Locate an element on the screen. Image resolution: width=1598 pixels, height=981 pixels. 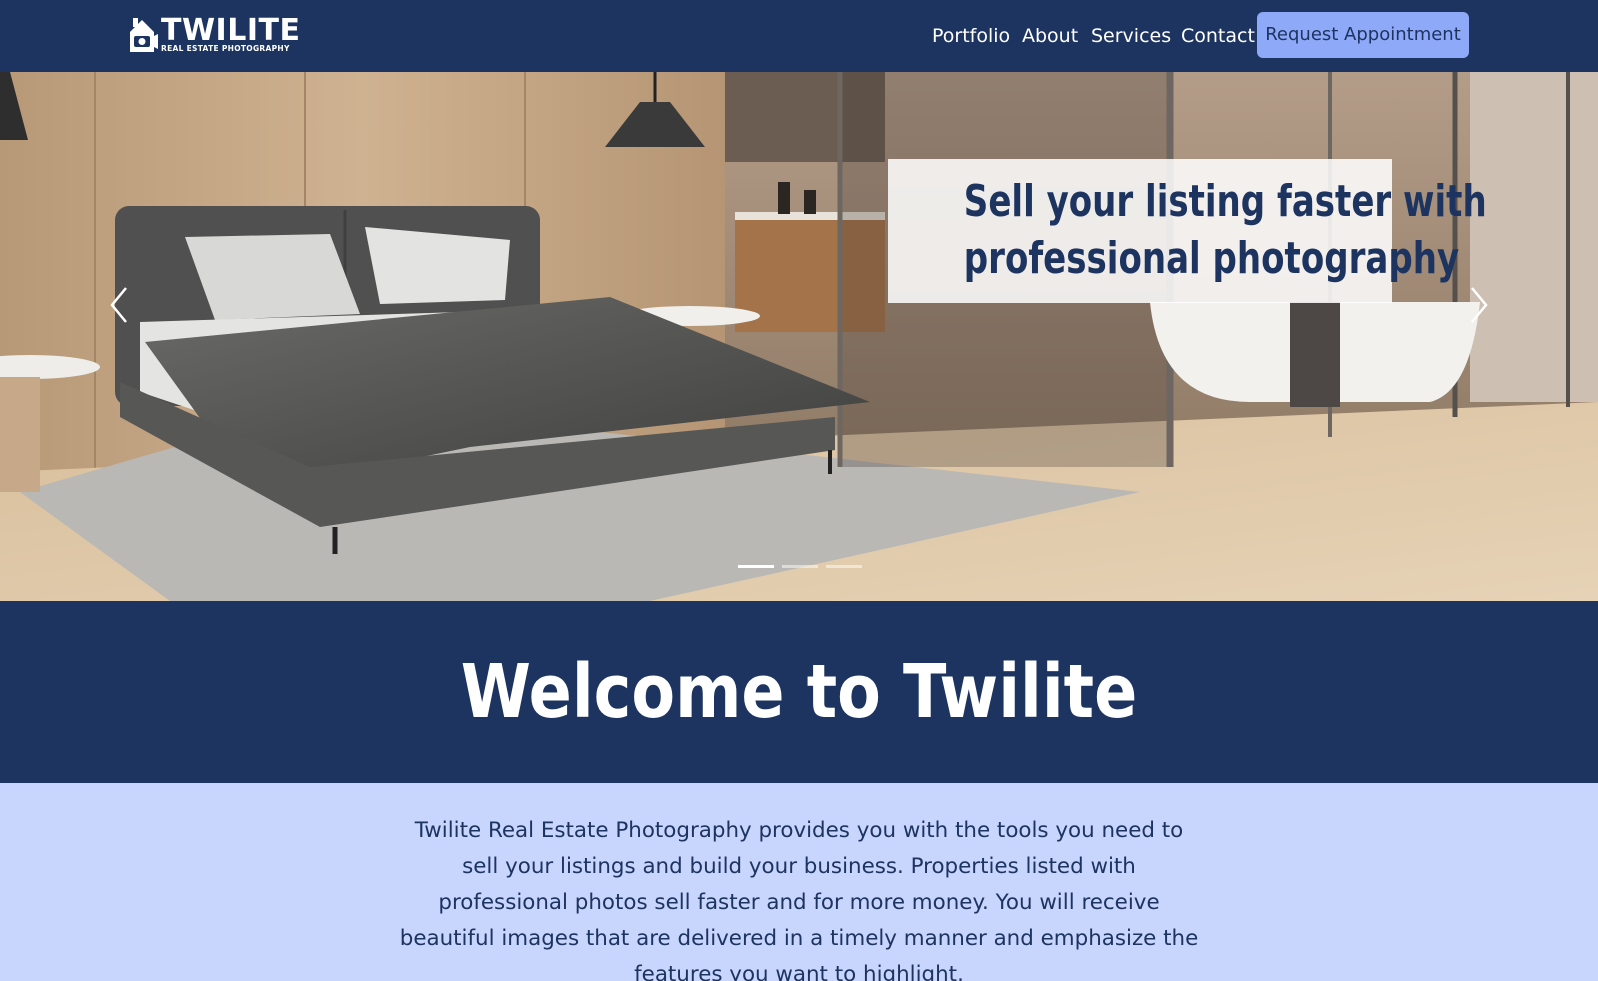
hero-caption-line-1: Sell your listing faster with is located at coordinates (1225, 201).